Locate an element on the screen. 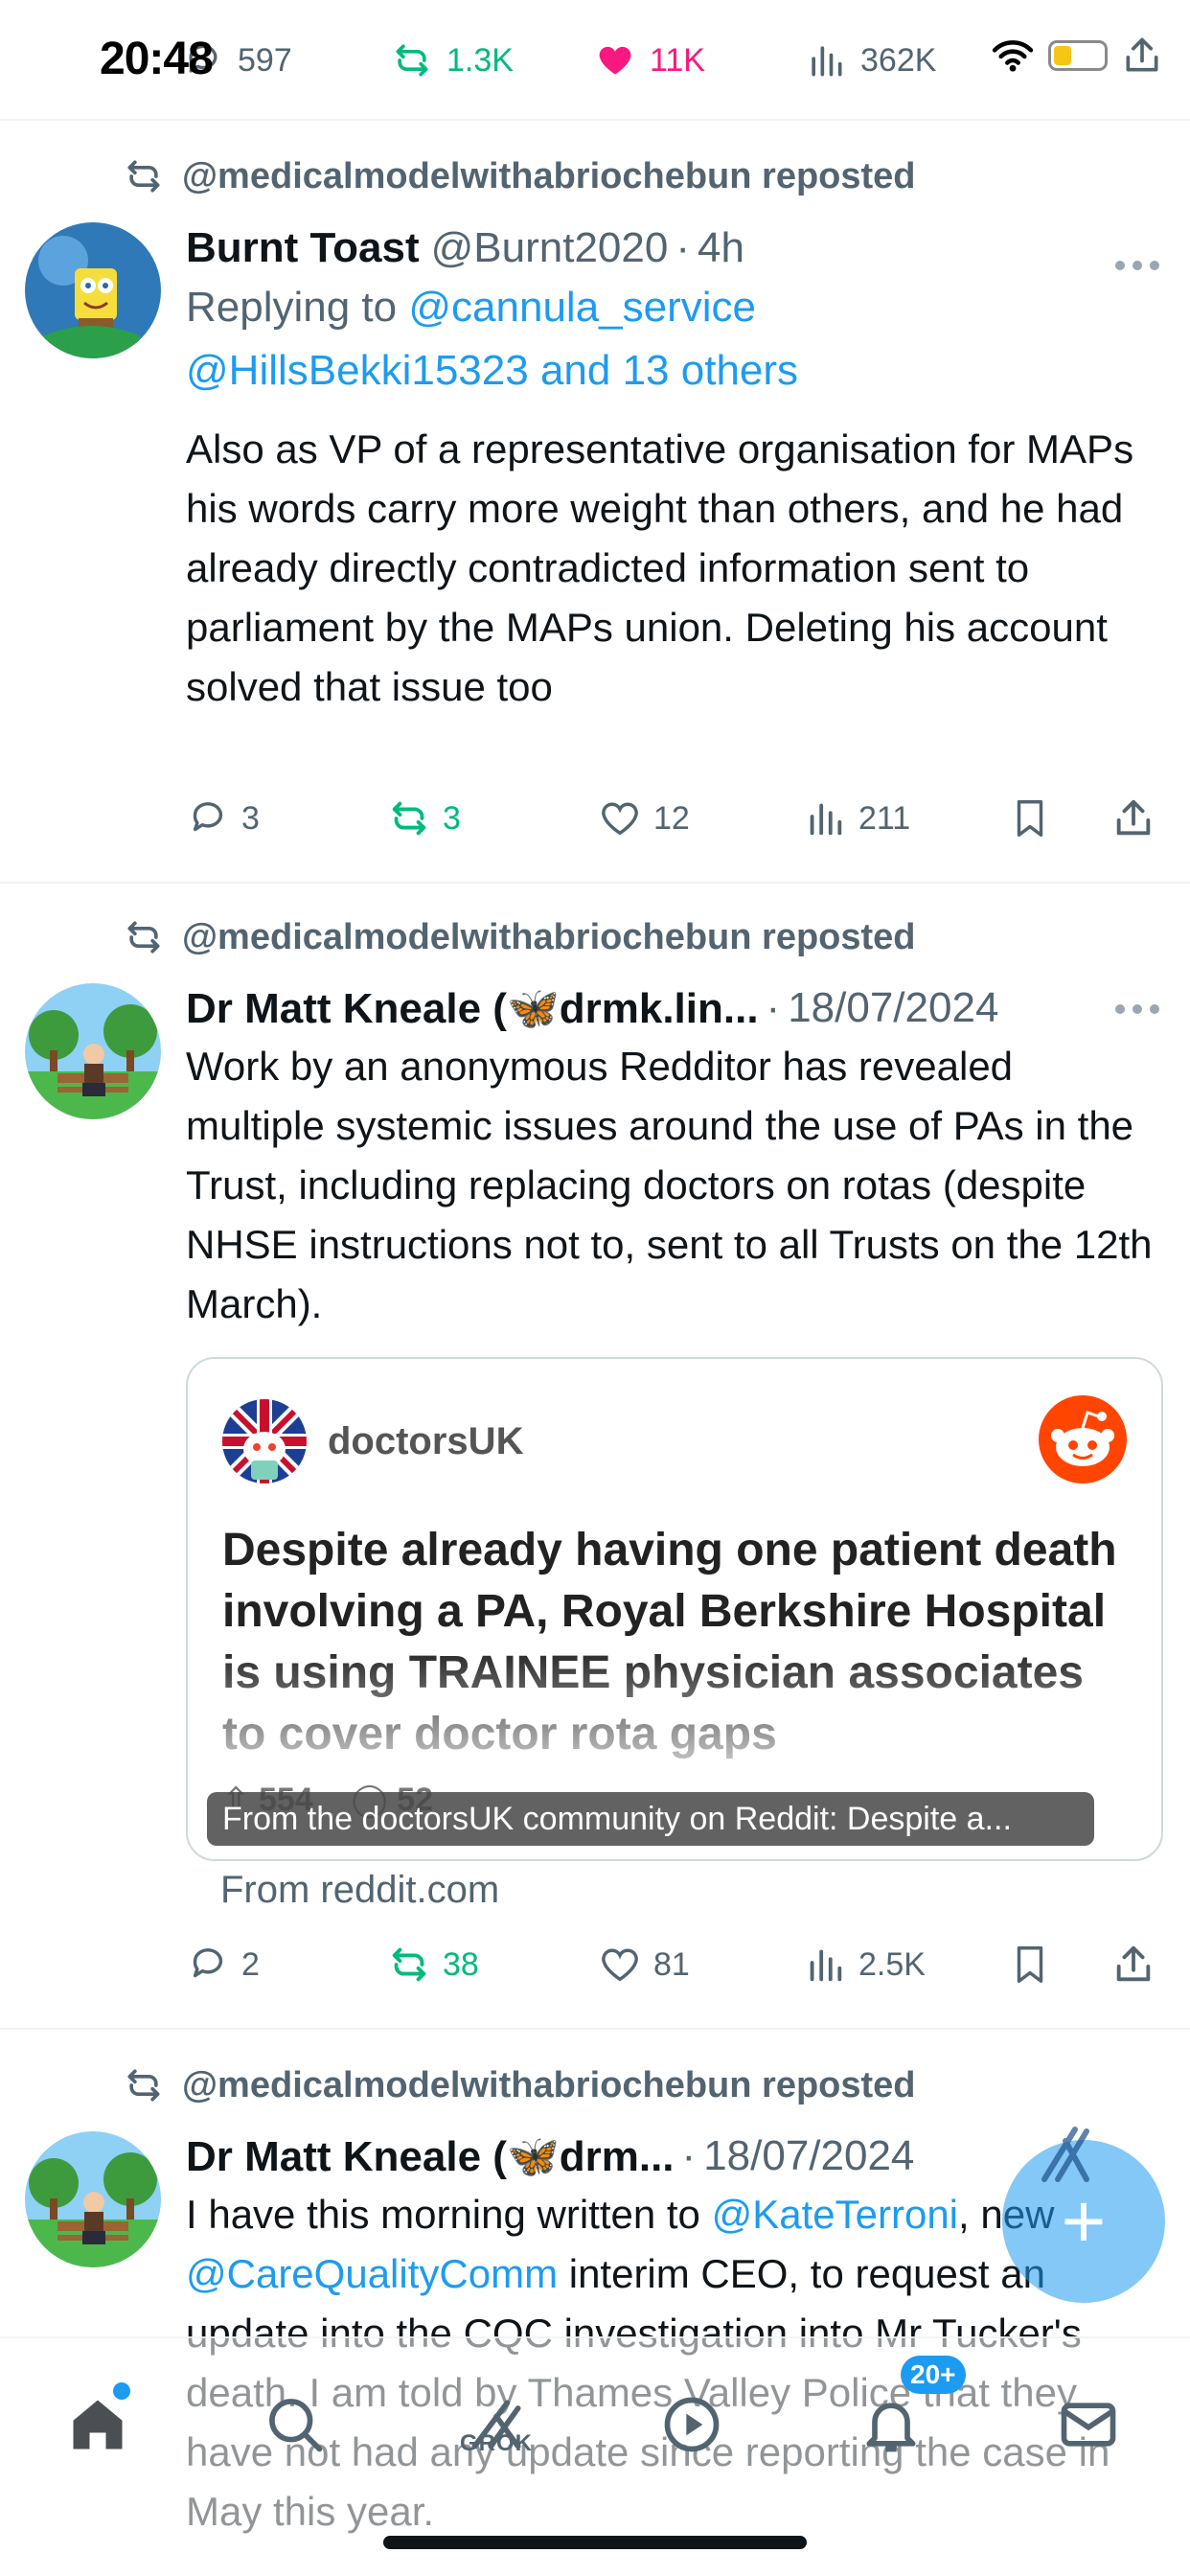  home-indicator is located at coordinates (595, 2542).